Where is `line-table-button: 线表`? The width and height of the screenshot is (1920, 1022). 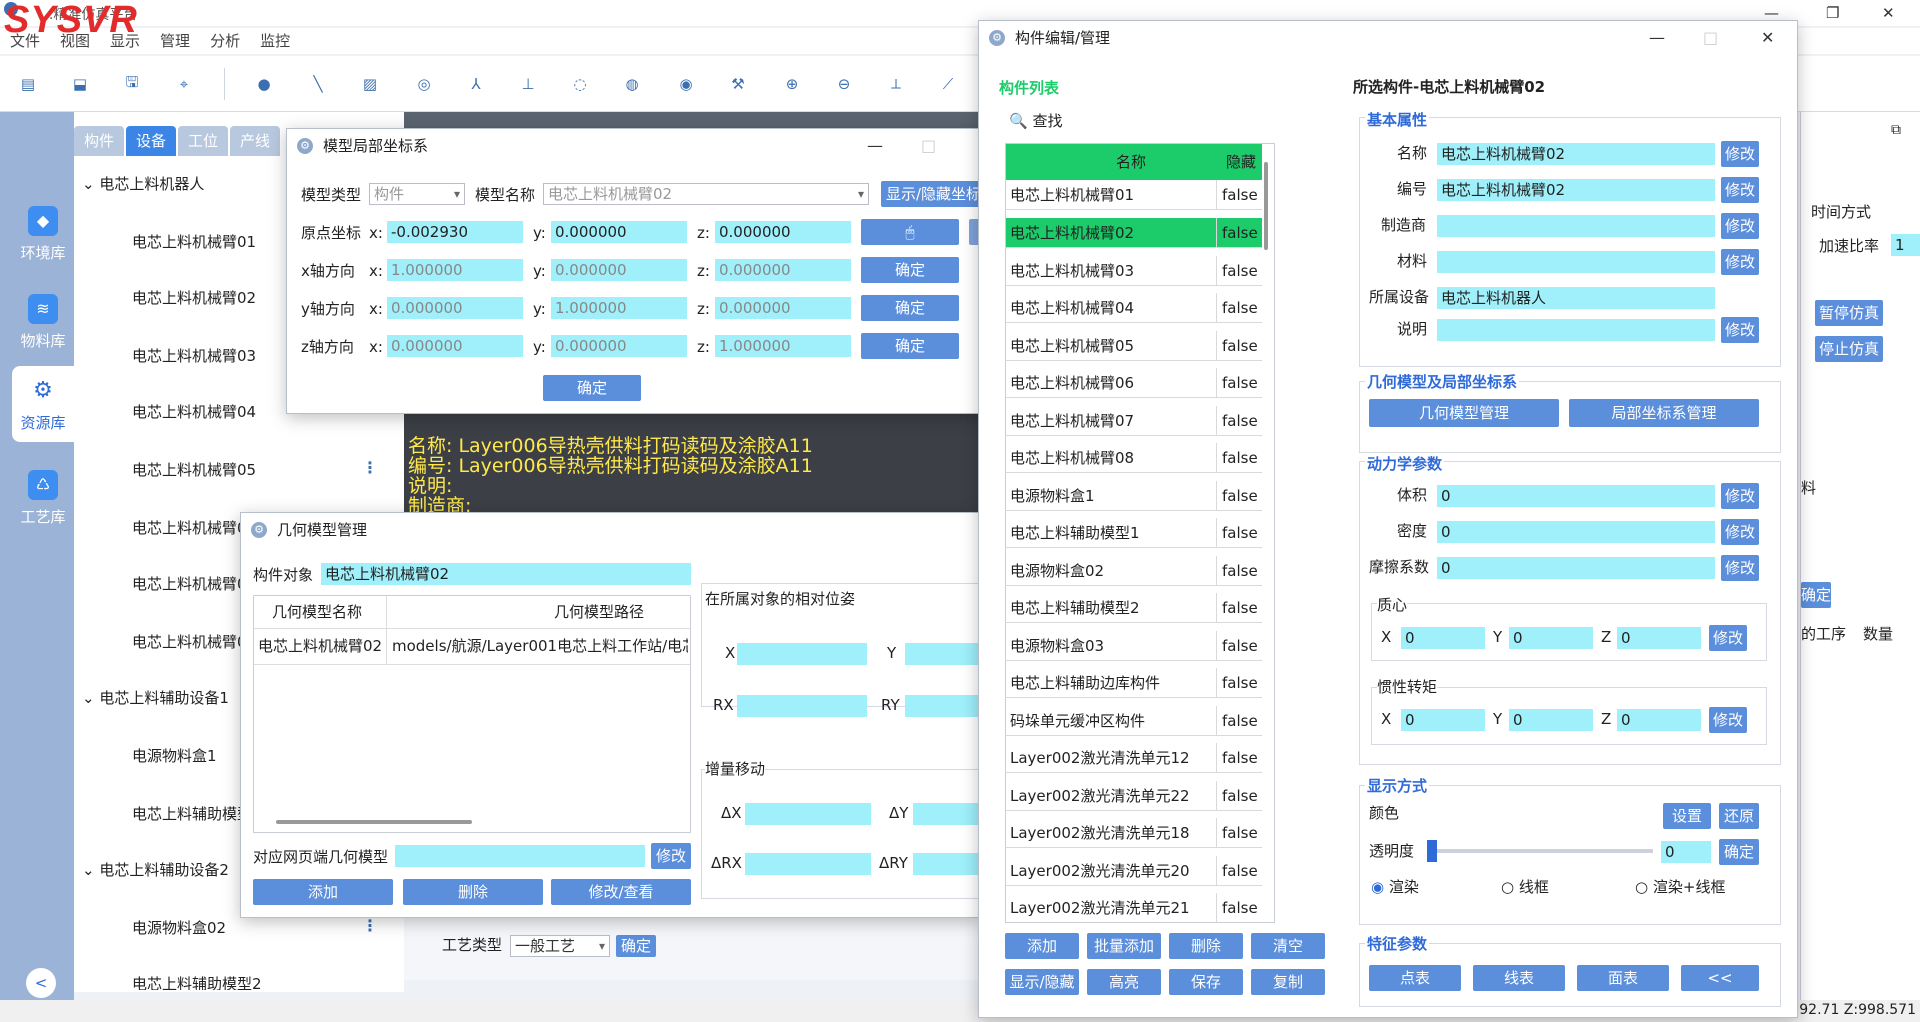 line-table-button: 线表 is located at coordinates (1519, 978).